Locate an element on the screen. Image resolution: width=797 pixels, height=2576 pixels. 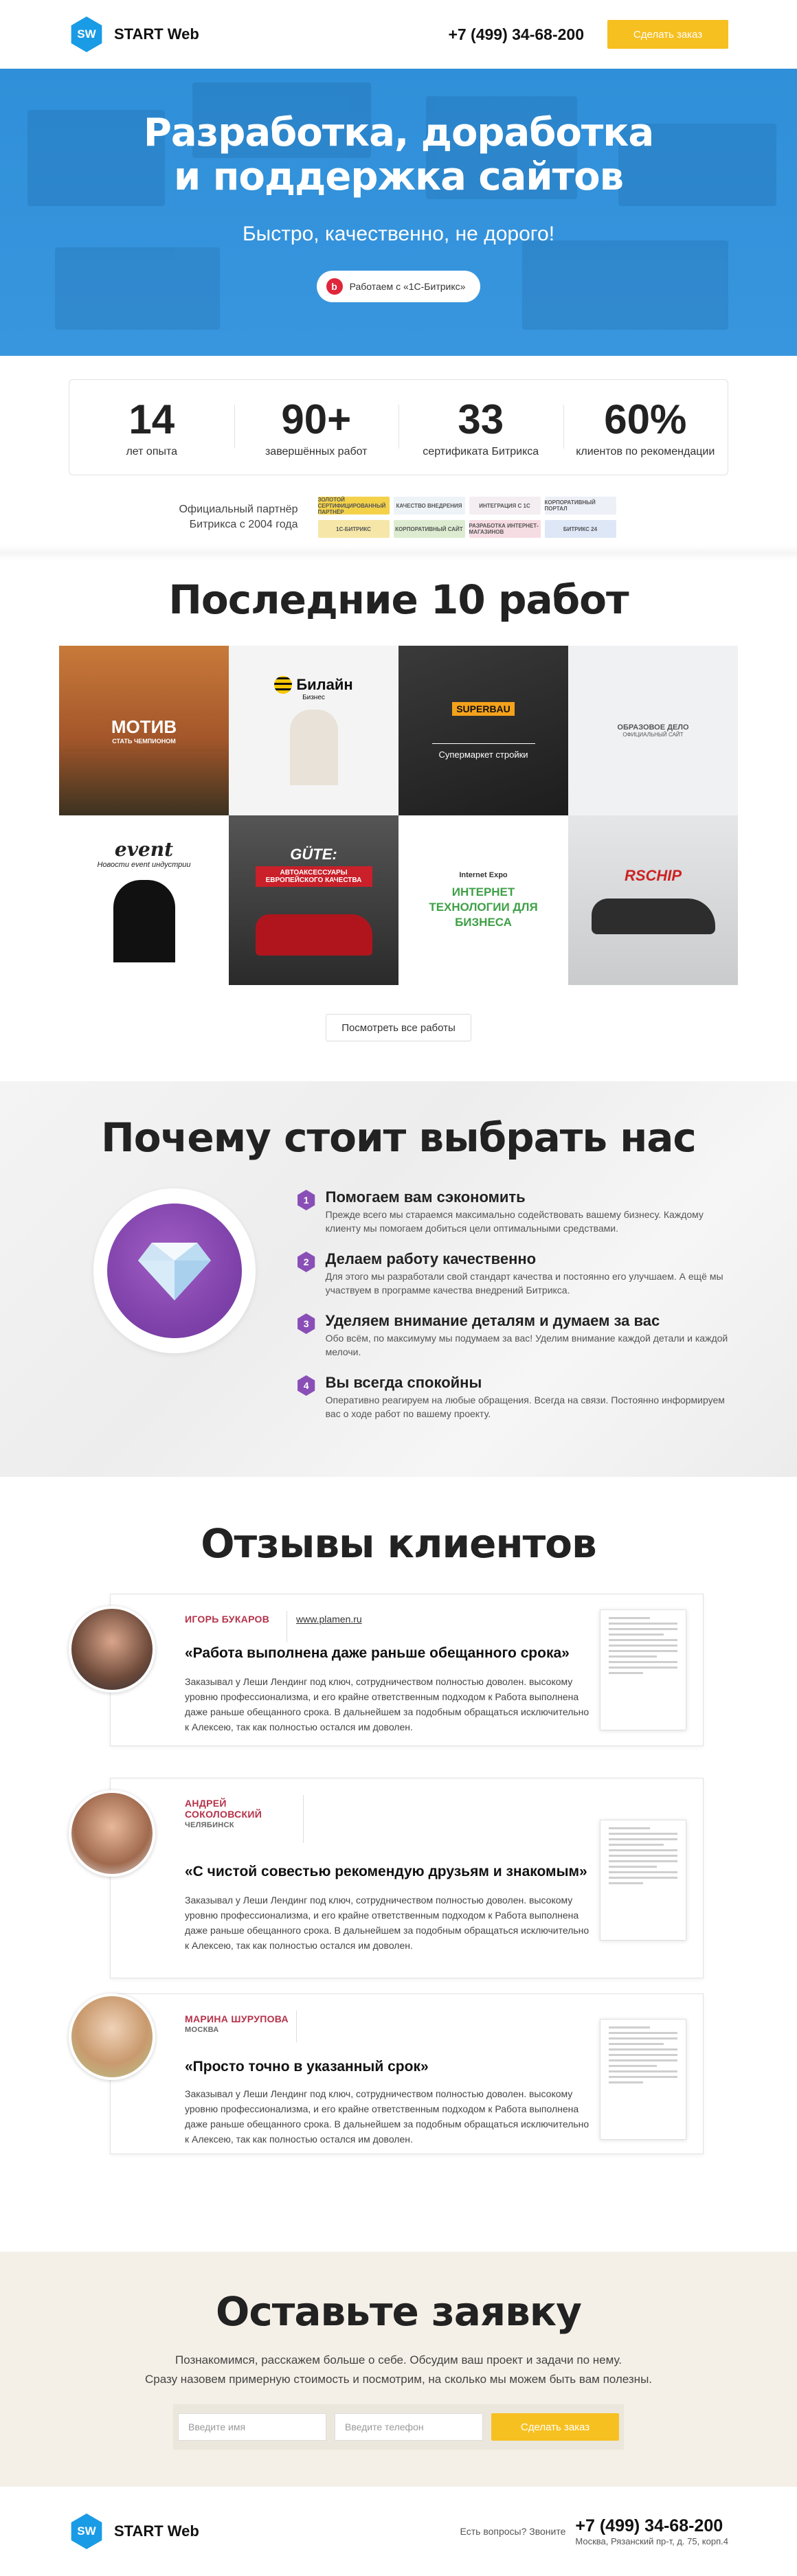
certificate-badge: КОРПОРАТИВНЫЙ САЙТ is located at coordinates (429, 529).